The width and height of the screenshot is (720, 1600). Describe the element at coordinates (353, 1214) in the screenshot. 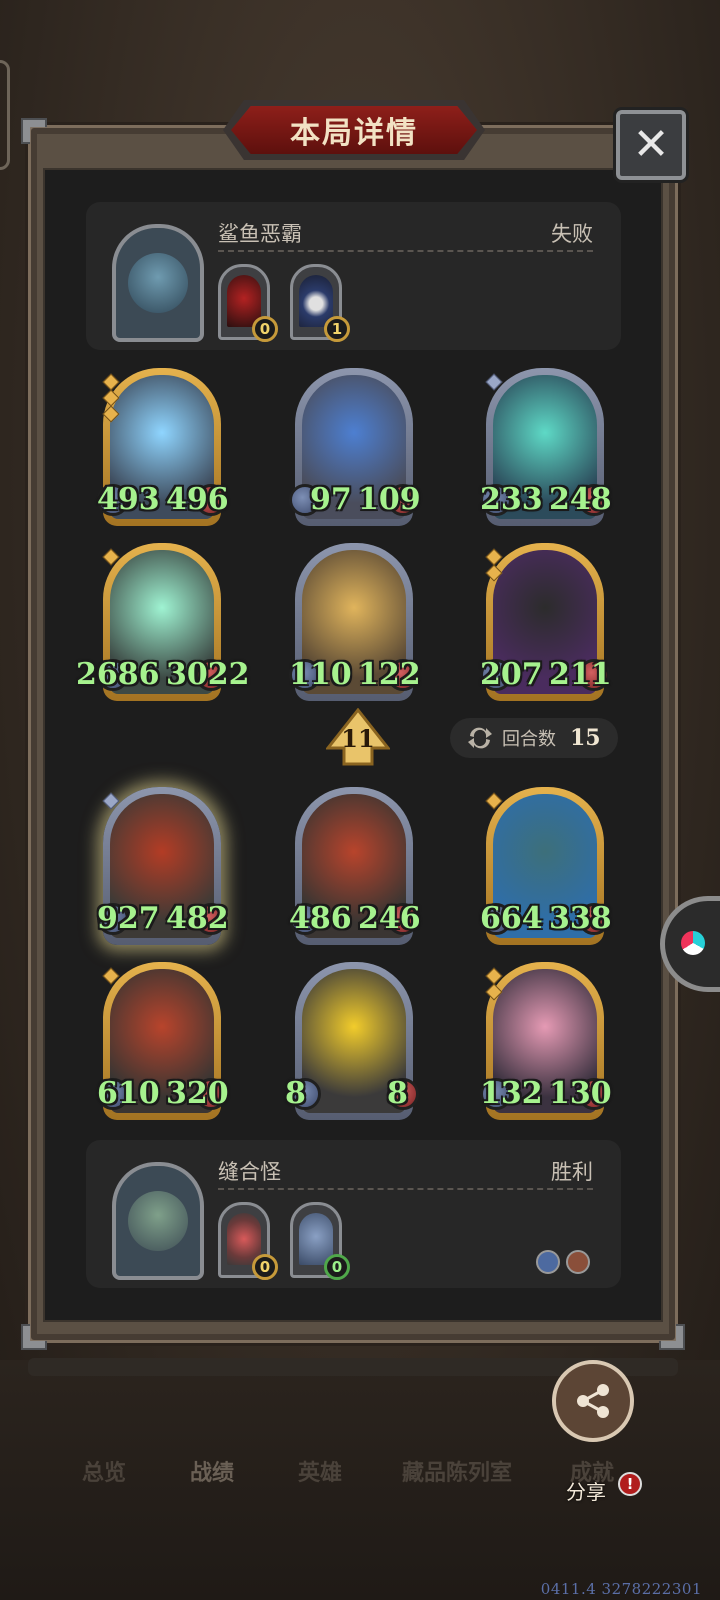

I see `player-panel: 缝合怪 胜利 0 0` at that location.